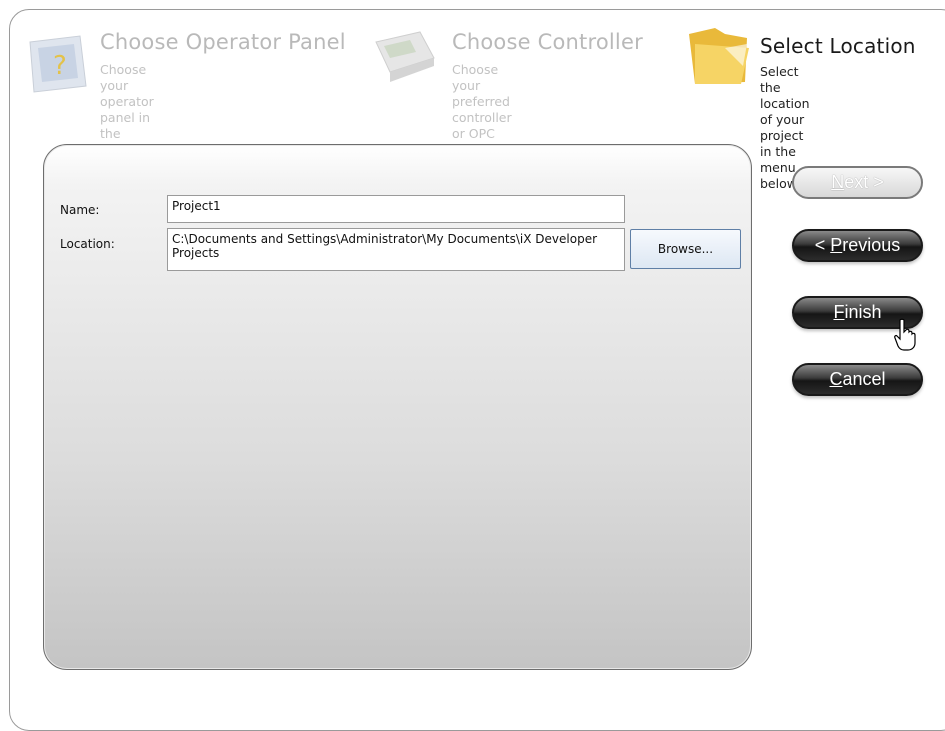 The width and height of the screenshot is (945, 731). Describe the element at coordinates (871, 245) in the screenshot. I see `previous-label: revious` at that location.